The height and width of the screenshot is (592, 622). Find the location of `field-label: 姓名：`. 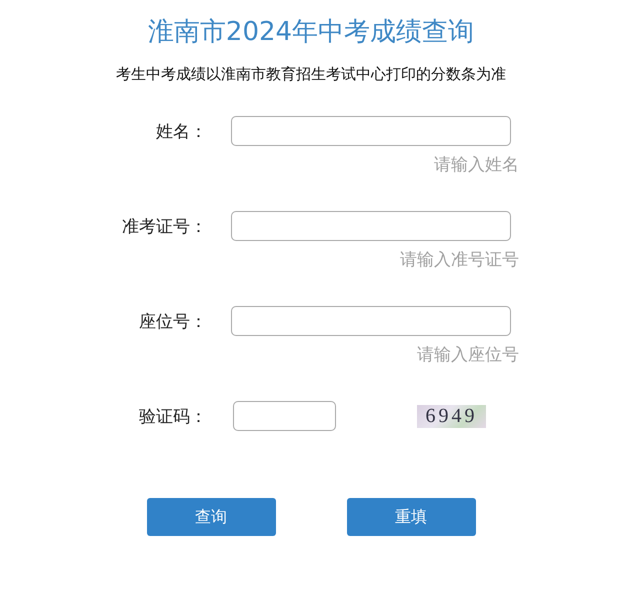

field-label: 姓名： is located at coordinates (181, 131).